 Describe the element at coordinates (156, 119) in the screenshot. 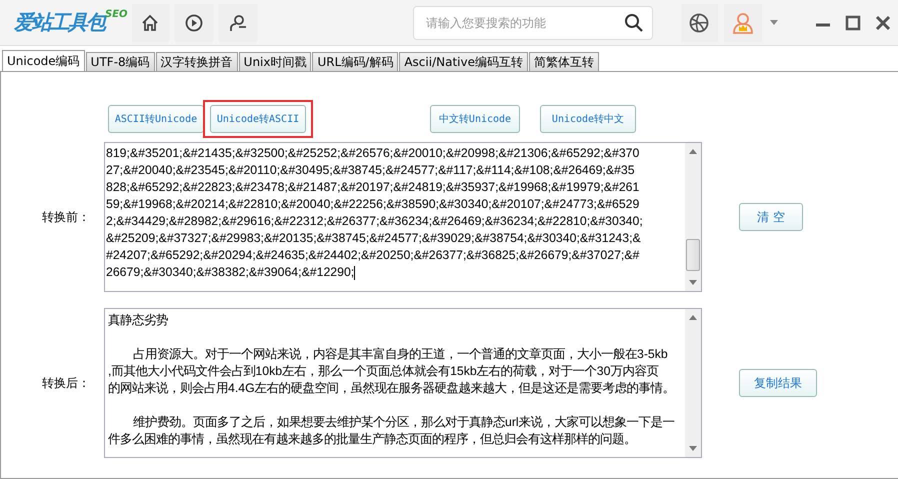

I see `convert-button: ASCII转Unicode` at that location.